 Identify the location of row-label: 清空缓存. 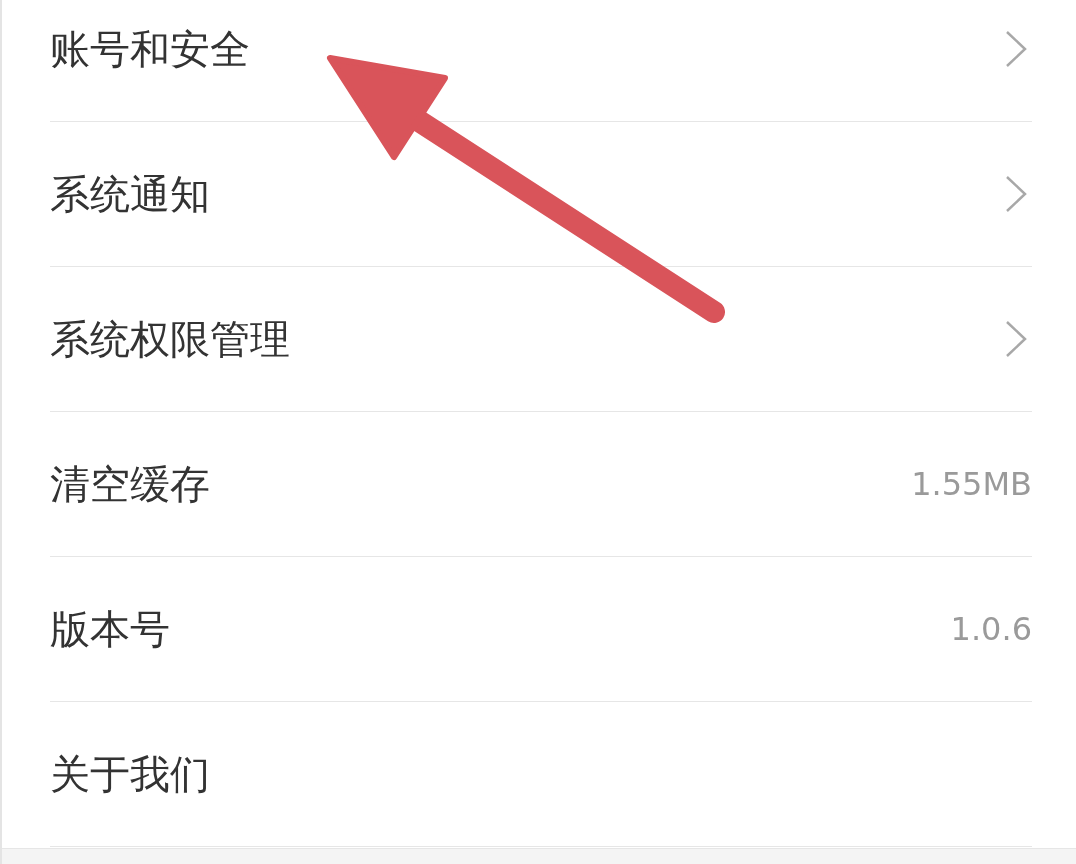
(130, 484).